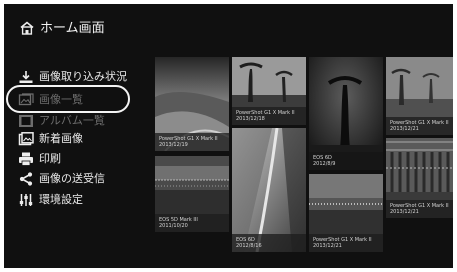  I want to click on share-icon, so click(26, 179).